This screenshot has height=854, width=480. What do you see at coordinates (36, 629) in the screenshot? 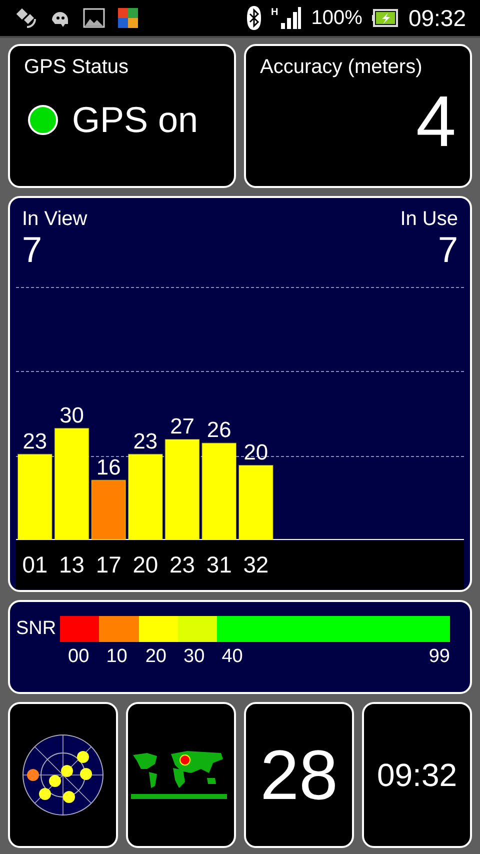
I see `snr-label: SNR` at bounding box center [36, 629].